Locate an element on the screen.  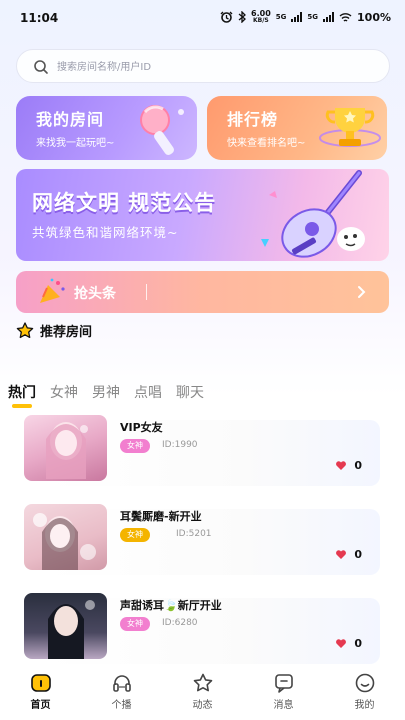
room-id: ID:6280 is located at coordinates (180, 623).